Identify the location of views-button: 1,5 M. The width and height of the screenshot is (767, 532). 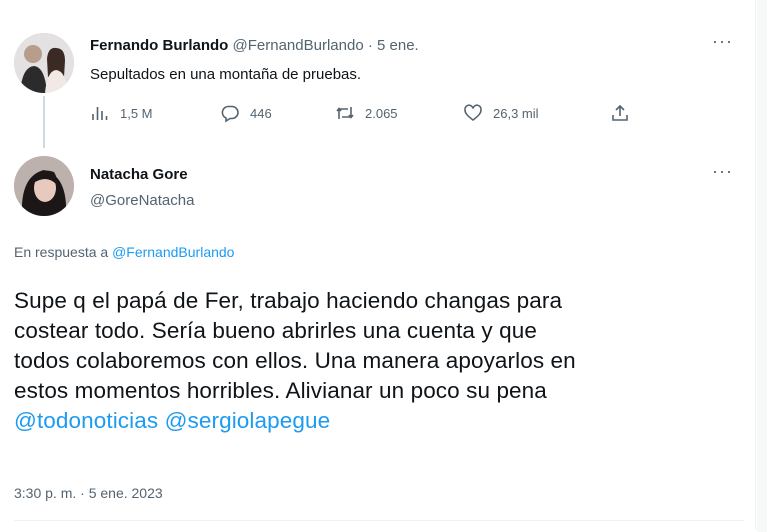
(121, 113).